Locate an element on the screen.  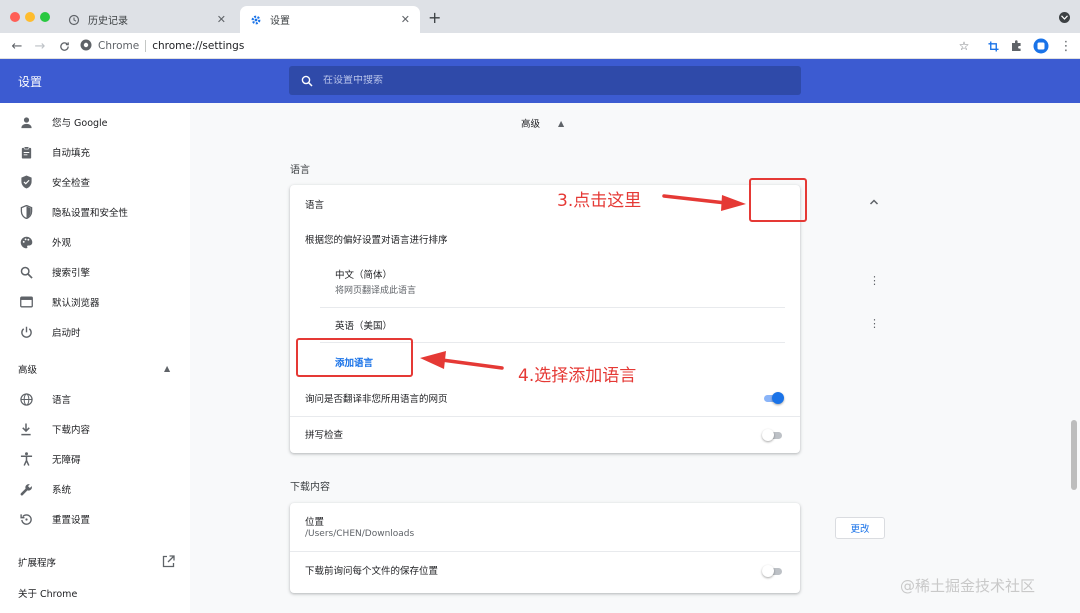
history-icon is located at coordinates (74, 20).